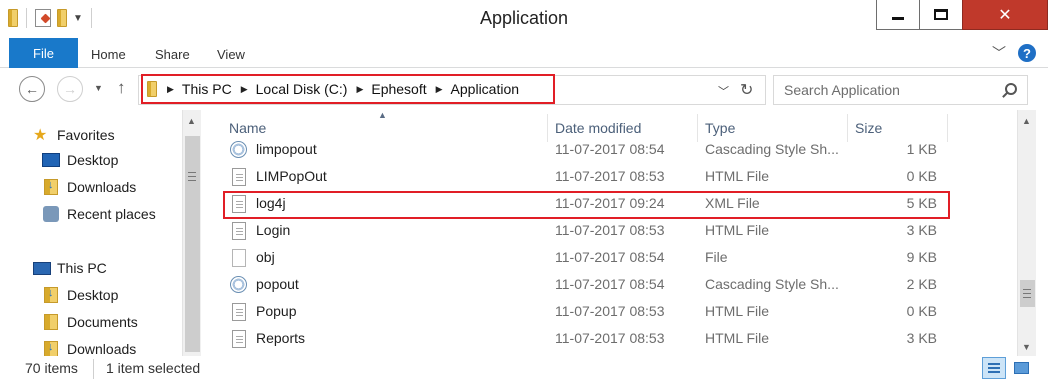 Image resolution: width=1048 pixels, height=389 pixels. Describe the element at coordinates (1026, 347) in the screenshot. I see `scroll-down-icon: ▼` at that location.